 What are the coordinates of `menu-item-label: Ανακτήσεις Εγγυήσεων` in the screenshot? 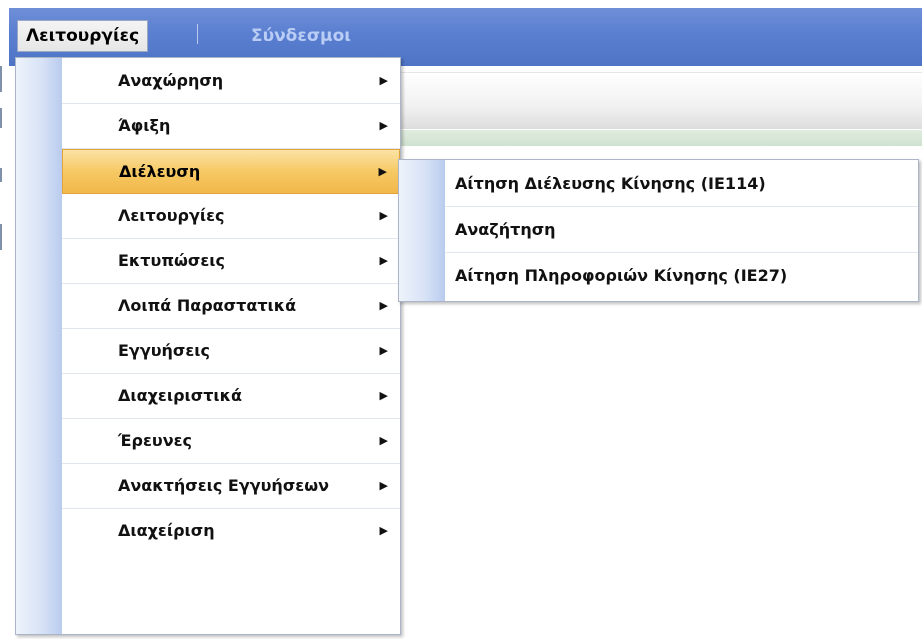 It's located at (223, 485).